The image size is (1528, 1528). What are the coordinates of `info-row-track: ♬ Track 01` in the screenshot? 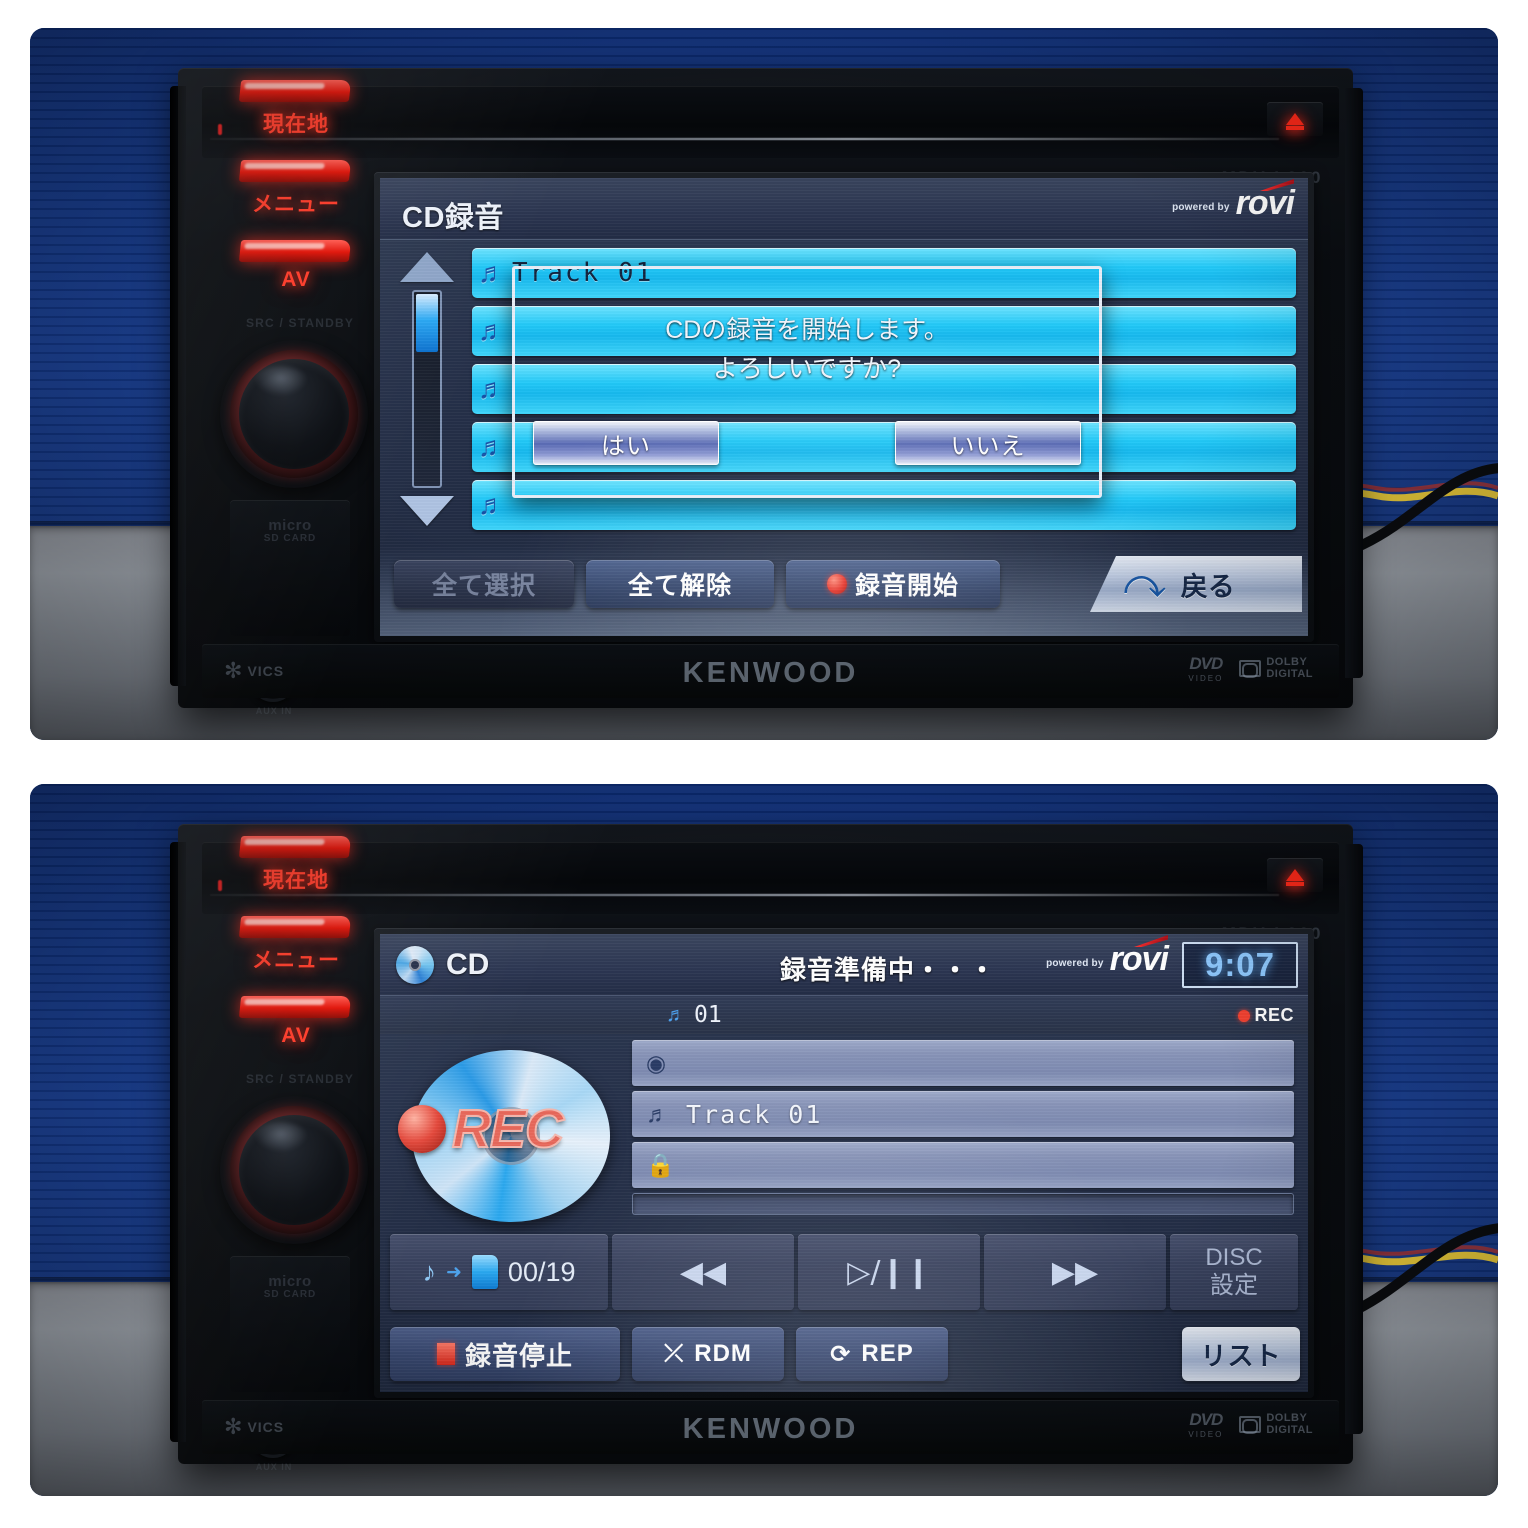 It's located at (963, 1114).